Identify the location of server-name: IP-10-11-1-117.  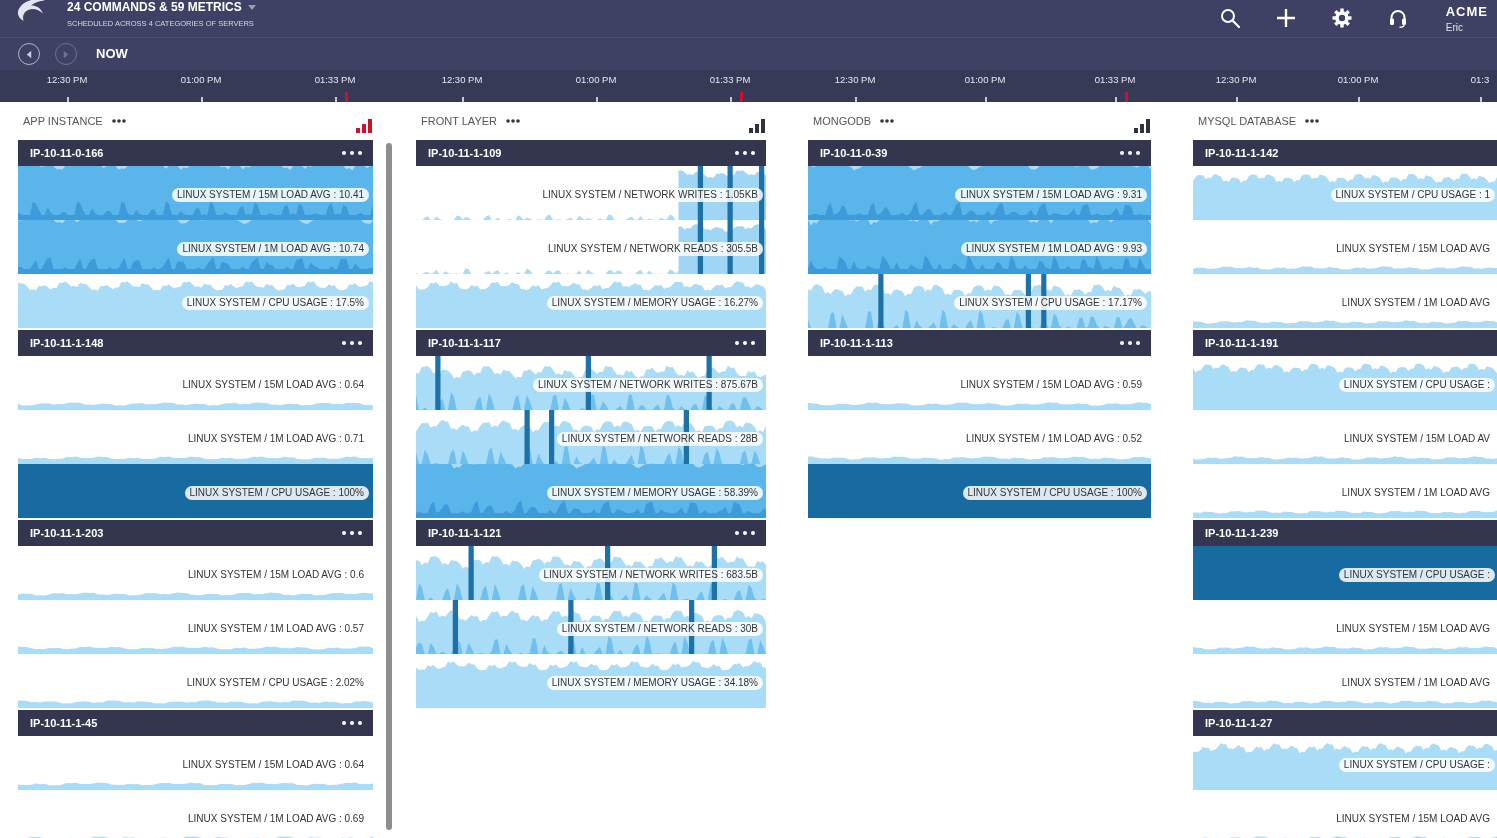
(464, 343).